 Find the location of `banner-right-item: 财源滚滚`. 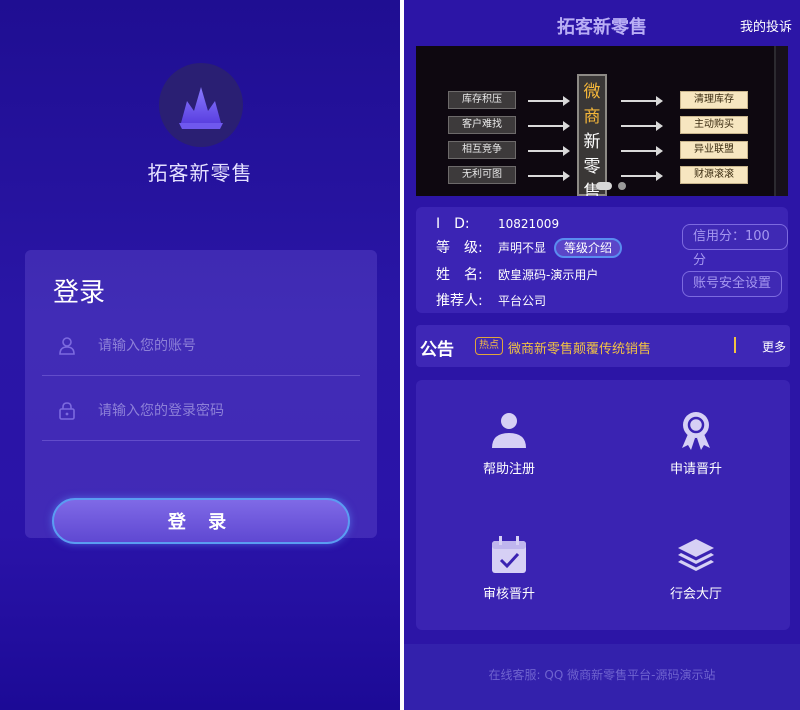

banner-right-item: 财源滚滚 is located at coordinates (714, 175).